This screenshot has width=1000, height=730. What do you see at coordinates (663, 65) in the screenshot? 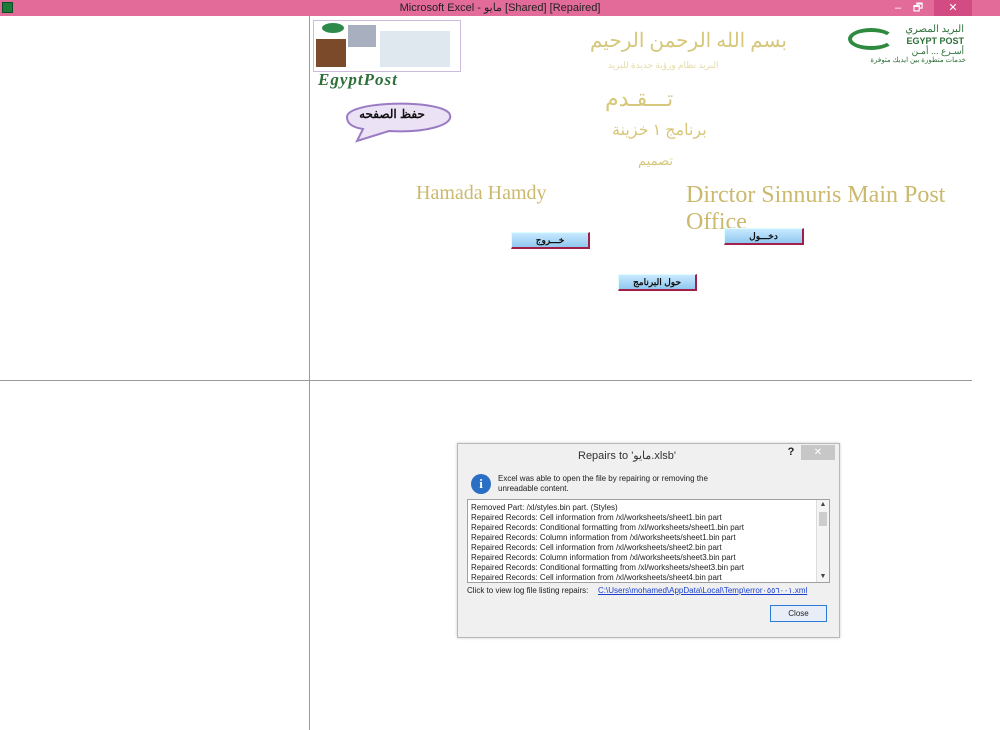
I see `motto-text: البريد نظام ورؤية جديدة للبريد` at bounding box center [663, 65].